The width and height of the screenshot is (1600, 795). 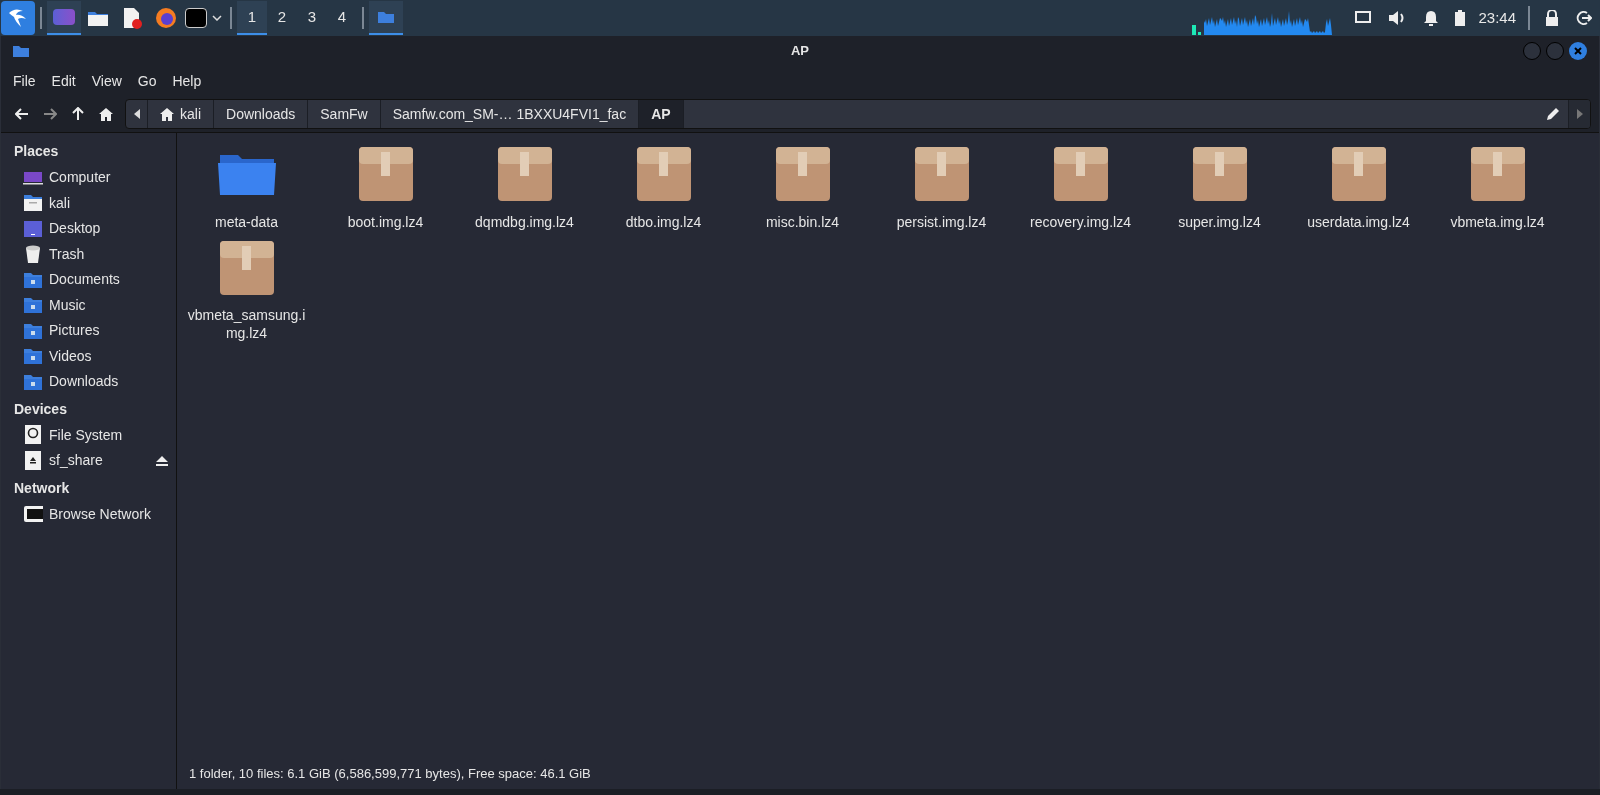 What do you see at coordinates (390, 774) in the screenshot?
I see `status-bar-text: 1 folder, 10 files: 6.1 GiB (6,586,599,771 bytes), Free space: 46.1 GiB` at bounding box center [390, 774].